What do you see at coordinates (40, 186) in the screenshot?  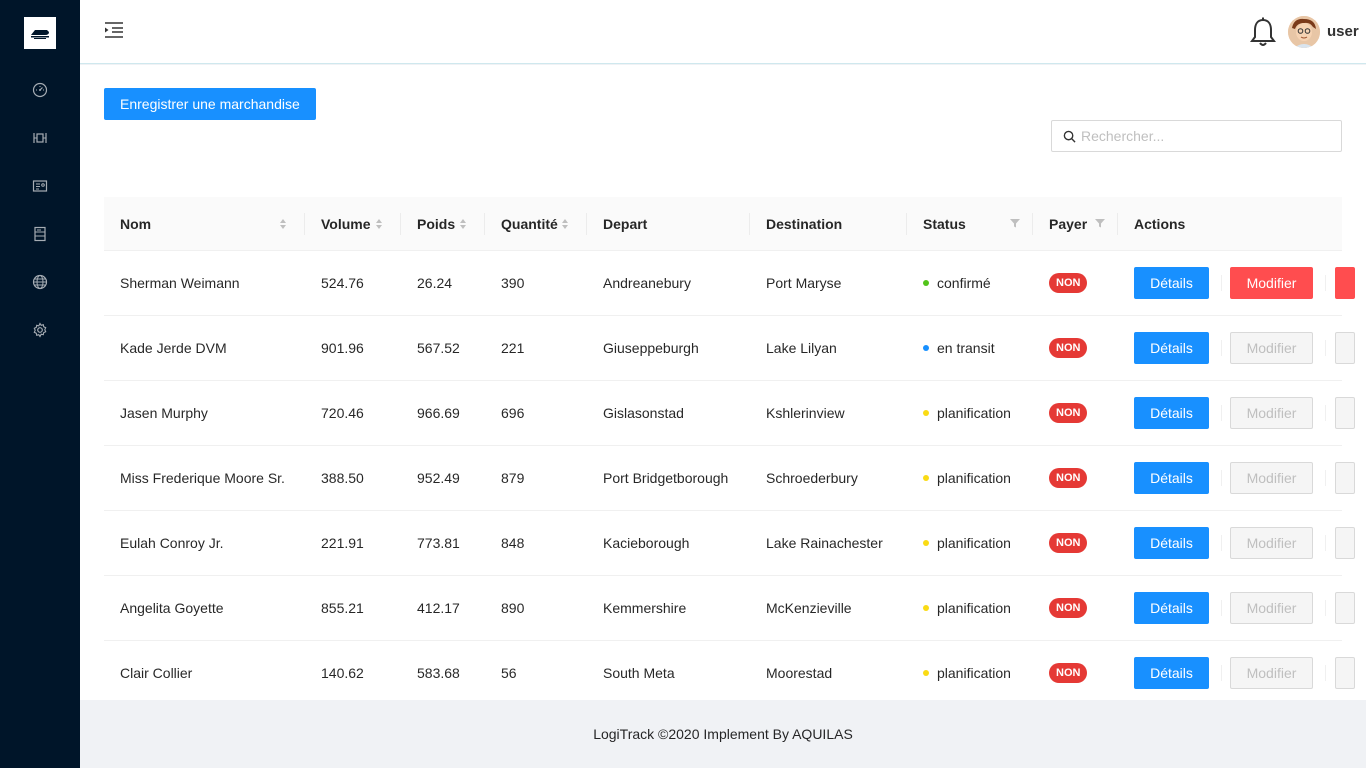 I see `sidebar-item-idcard` at bounding box center [40, 186].